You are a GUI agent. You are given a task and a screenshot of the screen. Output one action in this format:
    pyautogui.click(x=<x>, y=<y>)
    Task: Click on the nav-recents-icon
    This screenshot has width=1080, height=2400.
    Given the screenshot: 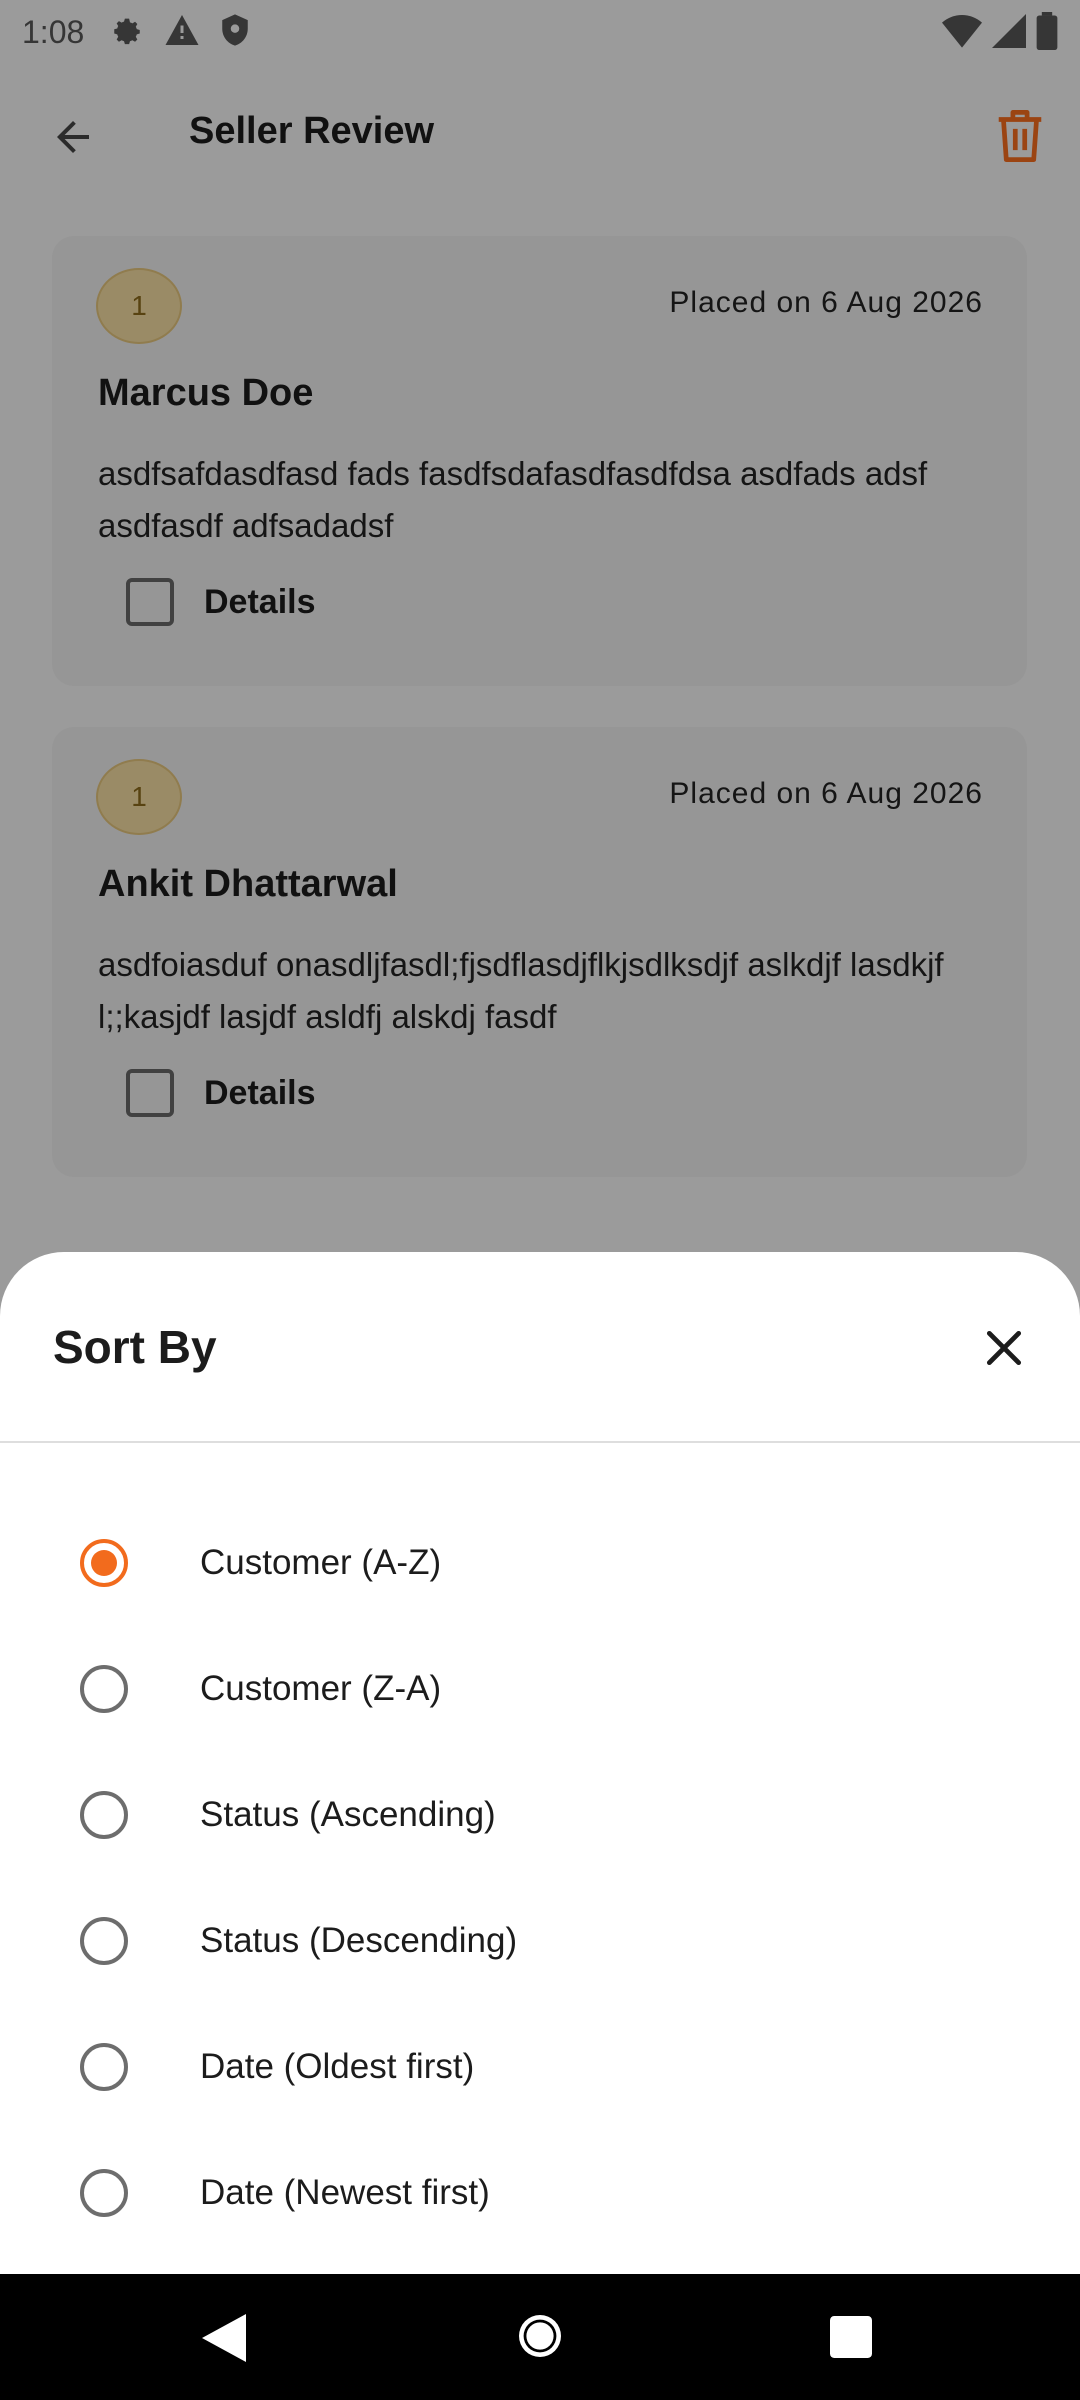 What is the action you would take?
    pyautogui.click(x=851, y=2339)
    